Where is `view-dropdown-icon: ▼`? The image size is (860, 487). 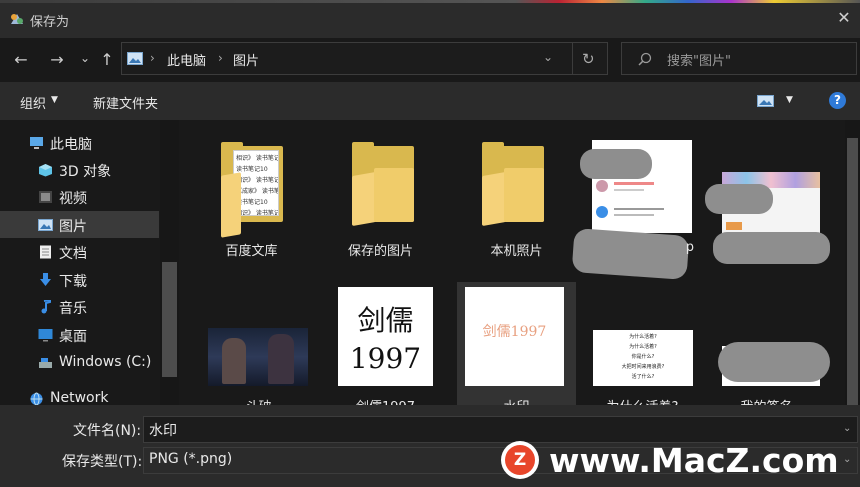
view-dropdown-icon: ▼ is located at coordinates (789, 100).